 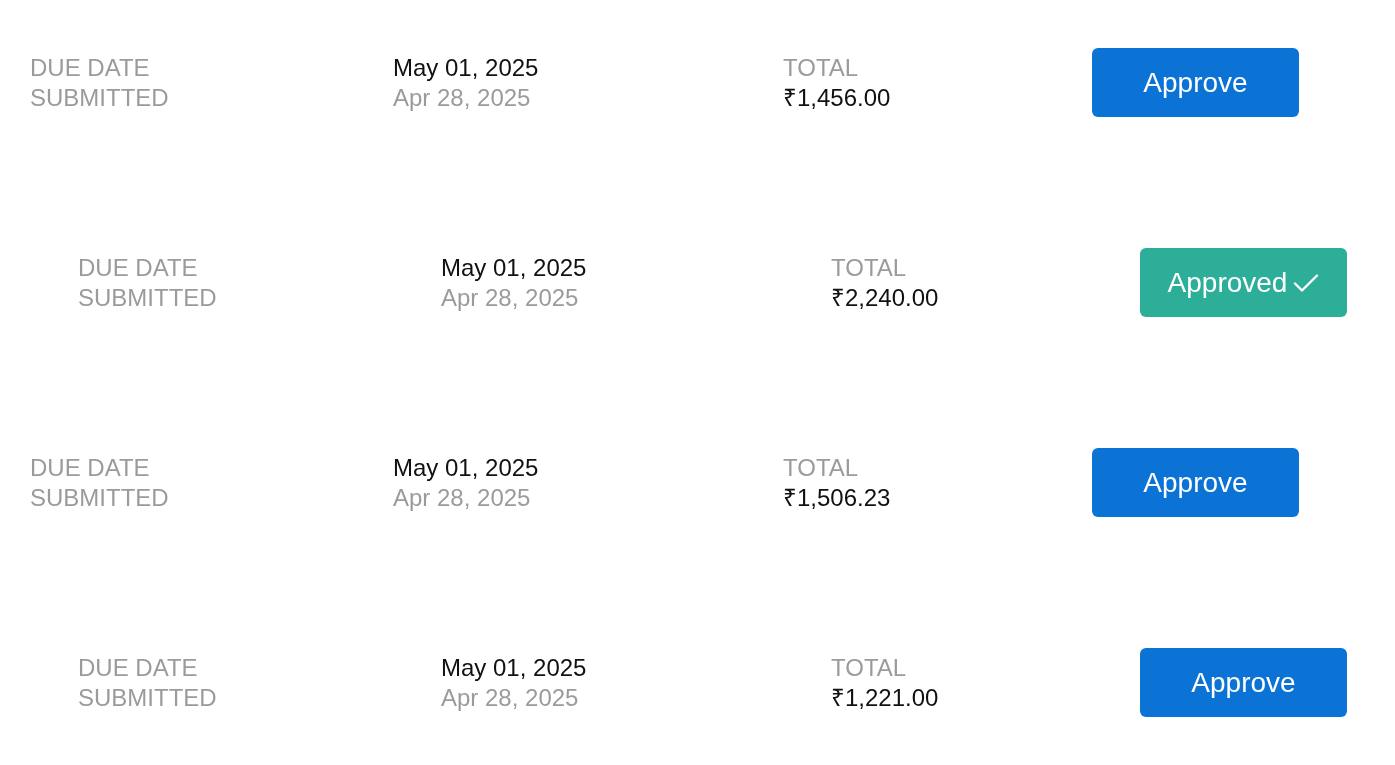 What do you see at coordinates (885, 697) in the screenshot?
I see `total-amount: ₹1,221.00` at bounding box center [885, 697].